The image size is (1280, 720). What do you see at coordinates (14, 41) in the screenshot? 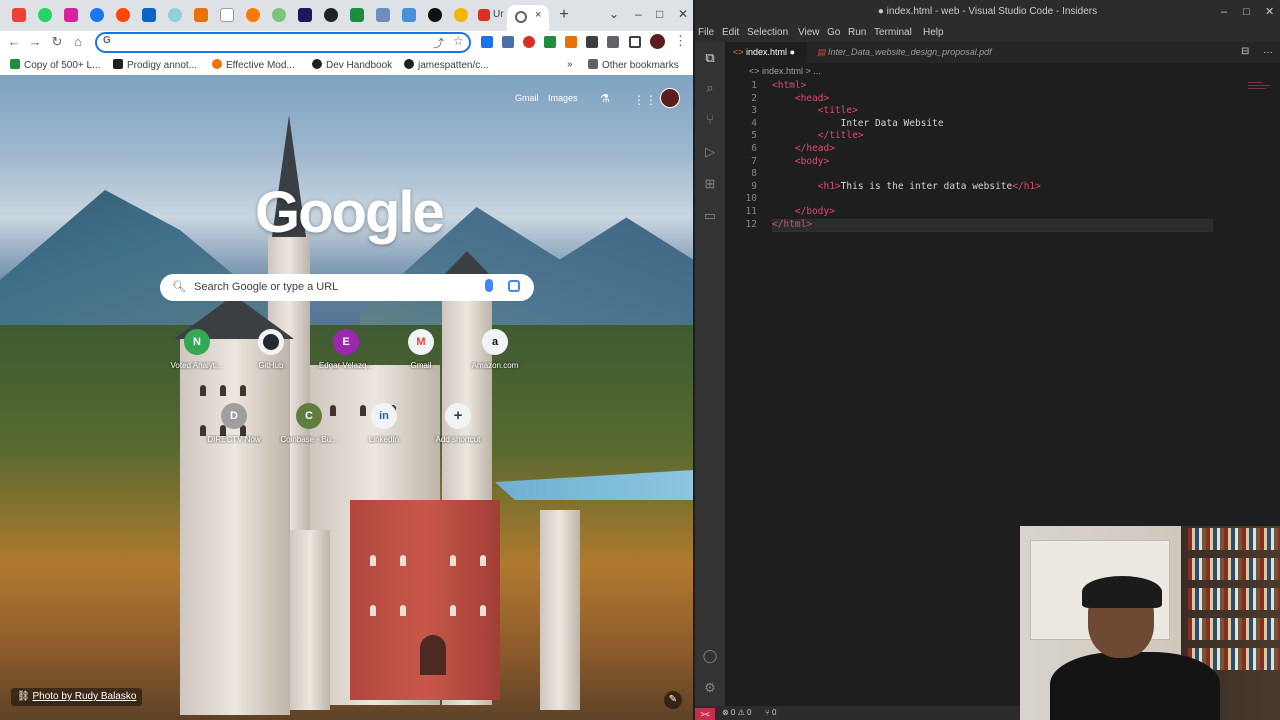
I see `back-icon: ←` at bounding box center [14, 41].